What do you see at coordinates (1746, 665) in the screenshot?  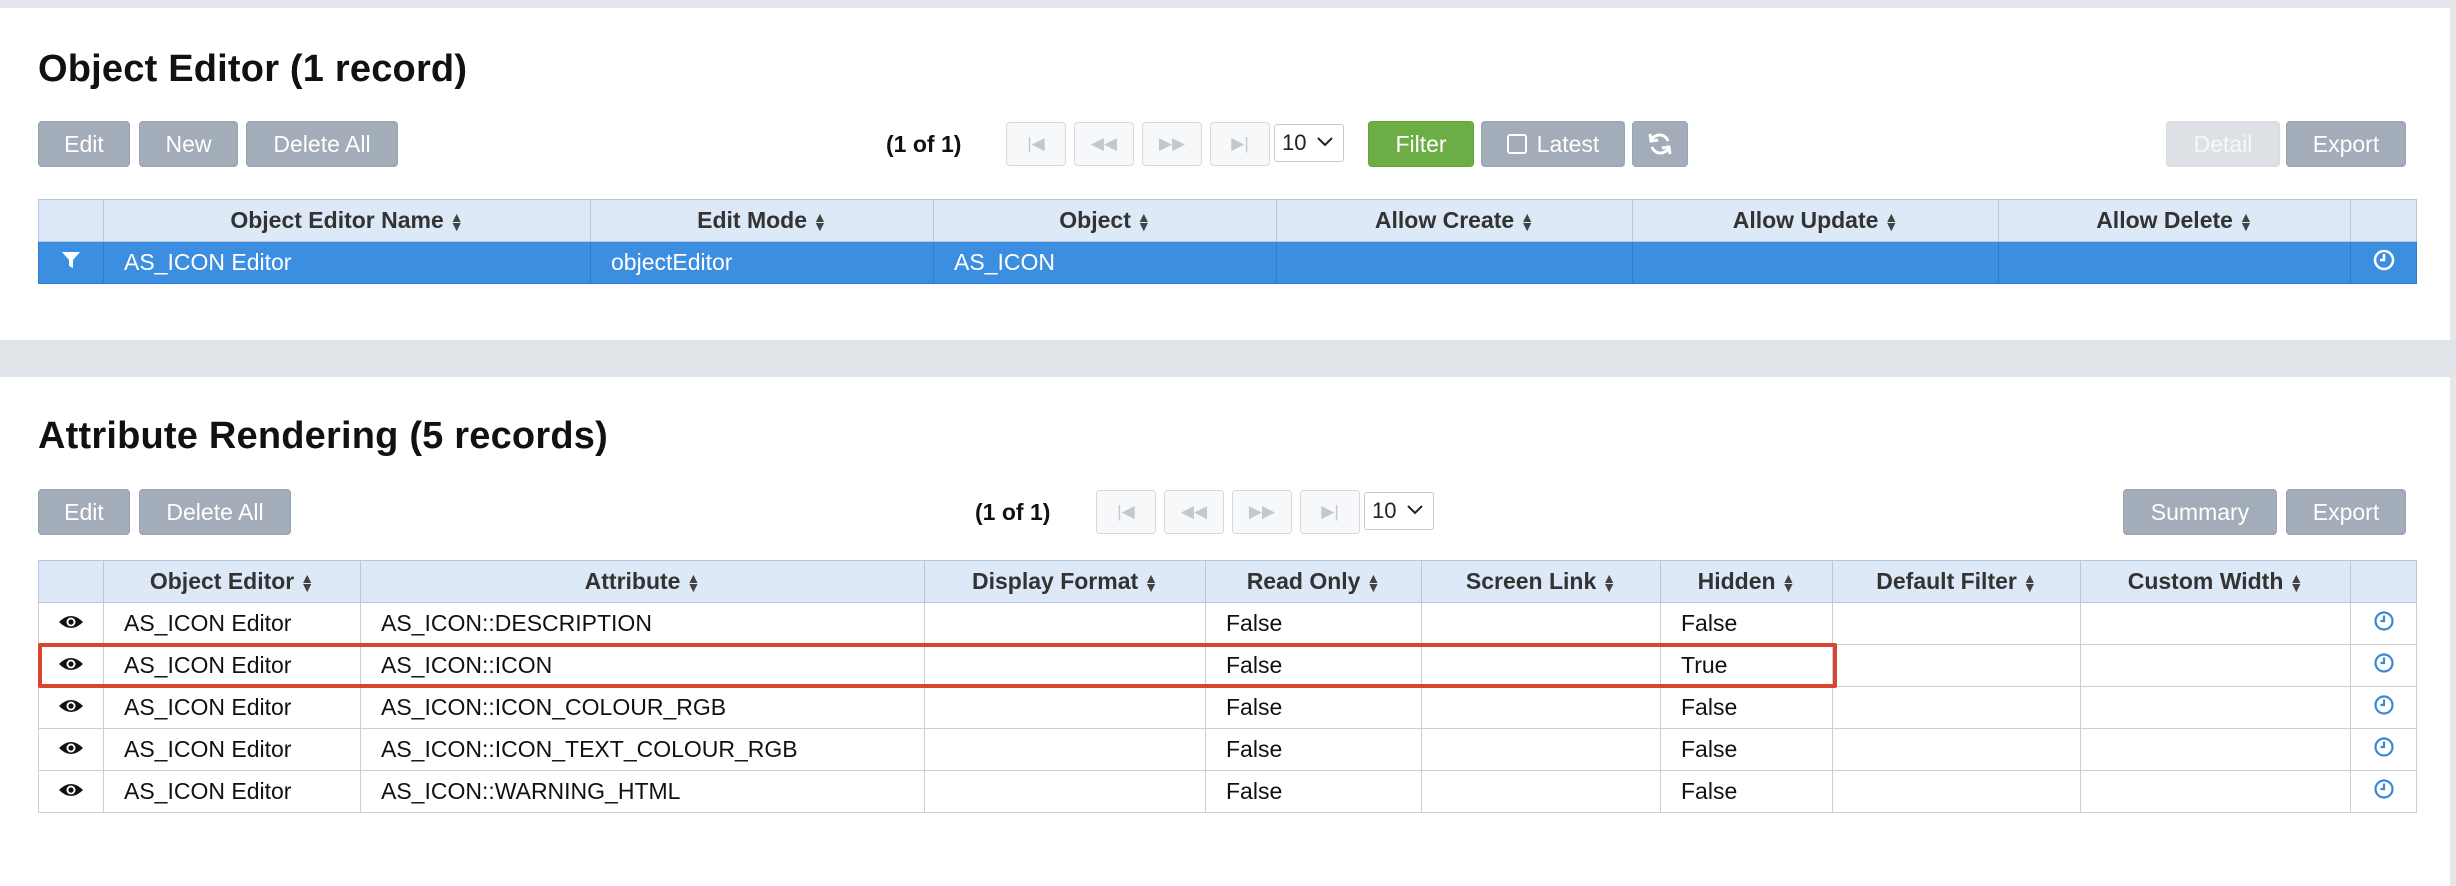 I see `cell-hidden: True` at bounding box center [1746, 665].